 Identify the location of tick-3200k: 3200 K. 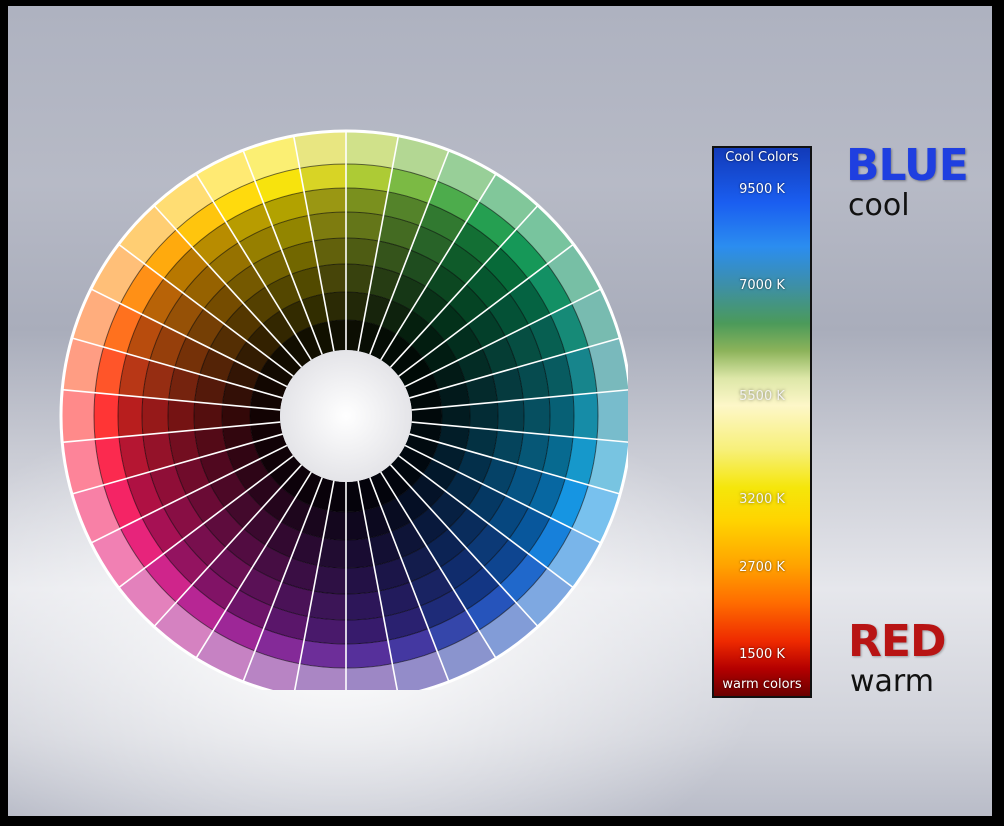
(762, 499).